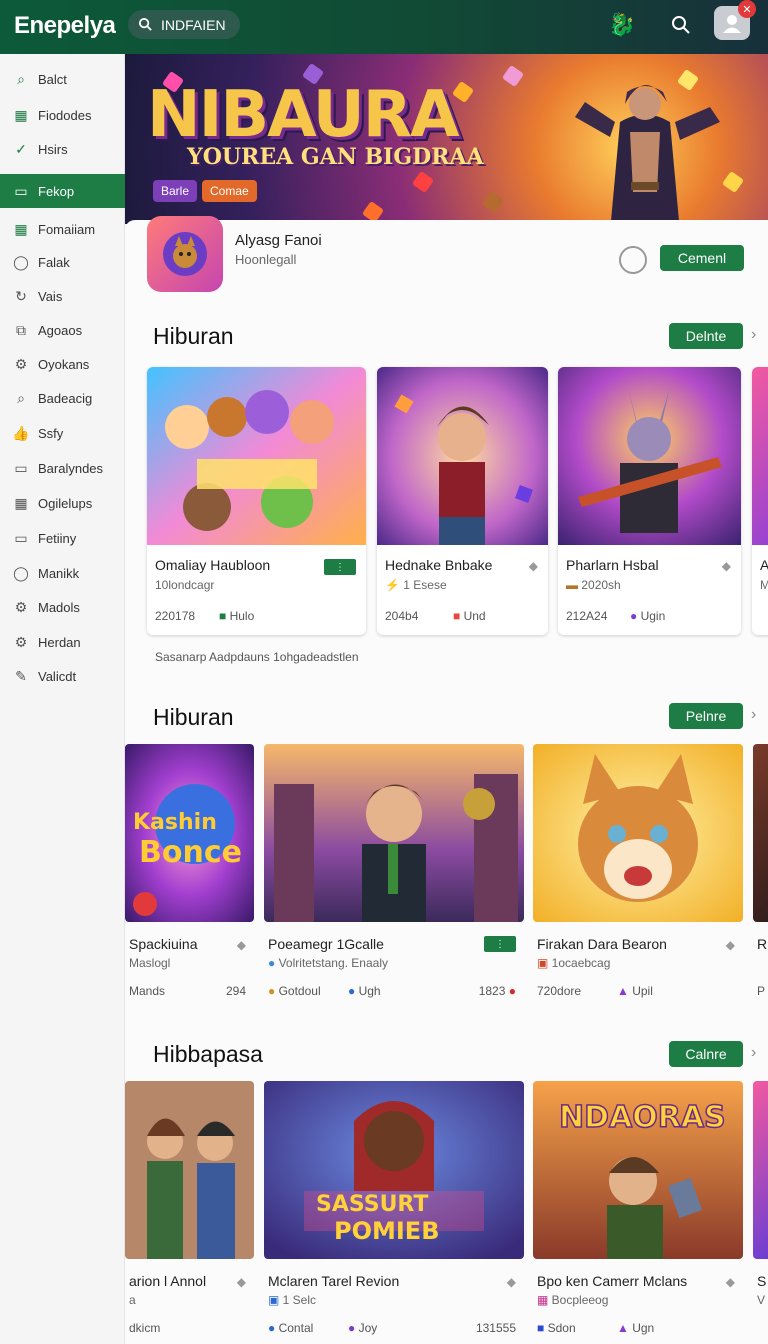  Describe the element at coordinates (193, 24) in the screenshot. I see `search-label: INDFAIEN` at that location.